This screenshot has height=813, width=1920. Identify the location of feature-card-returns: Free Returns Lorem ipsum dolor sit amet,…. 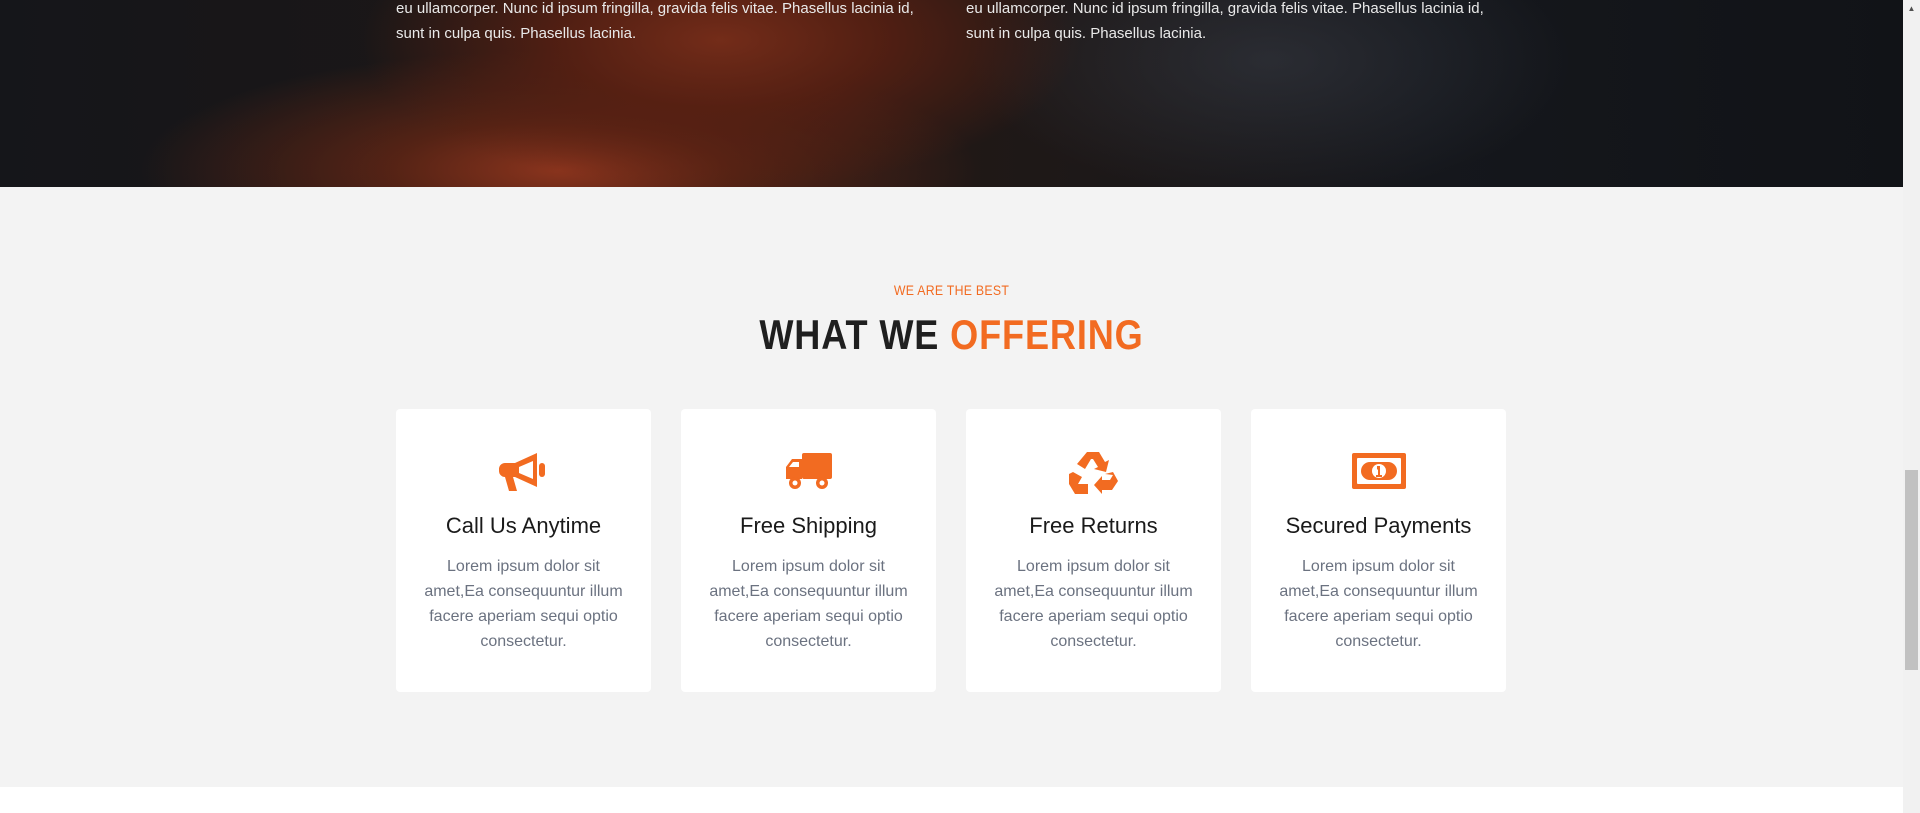
(1093, 550).